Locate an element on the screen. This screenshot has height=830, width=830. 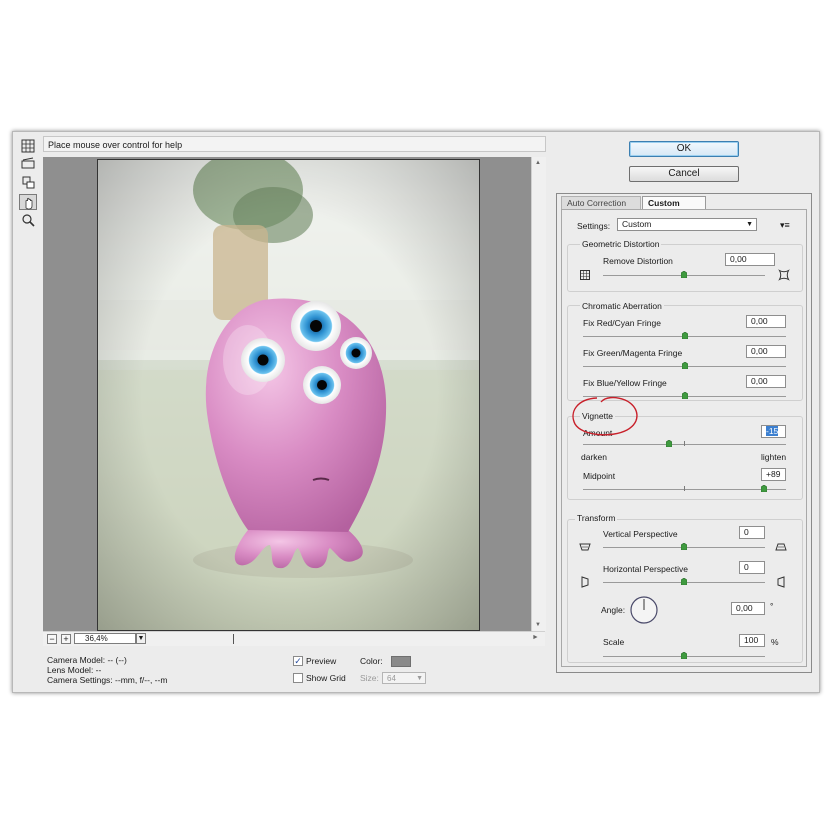
vignette-midpoint-label: Midpoint is located at coordinates (599, 476).